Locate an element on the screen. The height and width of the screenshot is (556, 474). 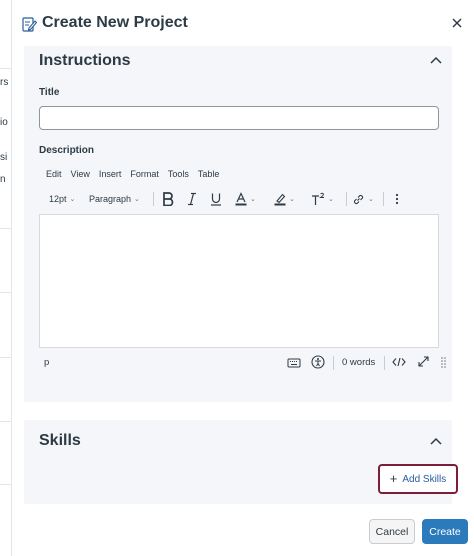
block-format-value: Paragraph is located at coordinates (110, 199).